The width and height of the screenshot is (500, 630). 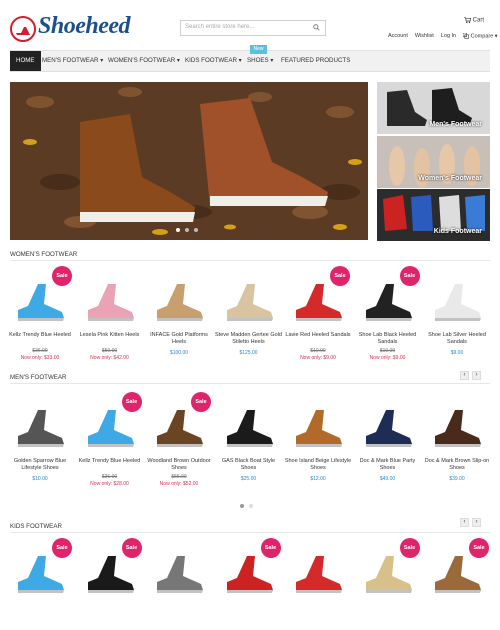 What do you see at coordinates (318, 465) in the screenshot?
I see `product-name: Shoe Island Beige Lifestyle Shoes` at bounding box center [318, 465].